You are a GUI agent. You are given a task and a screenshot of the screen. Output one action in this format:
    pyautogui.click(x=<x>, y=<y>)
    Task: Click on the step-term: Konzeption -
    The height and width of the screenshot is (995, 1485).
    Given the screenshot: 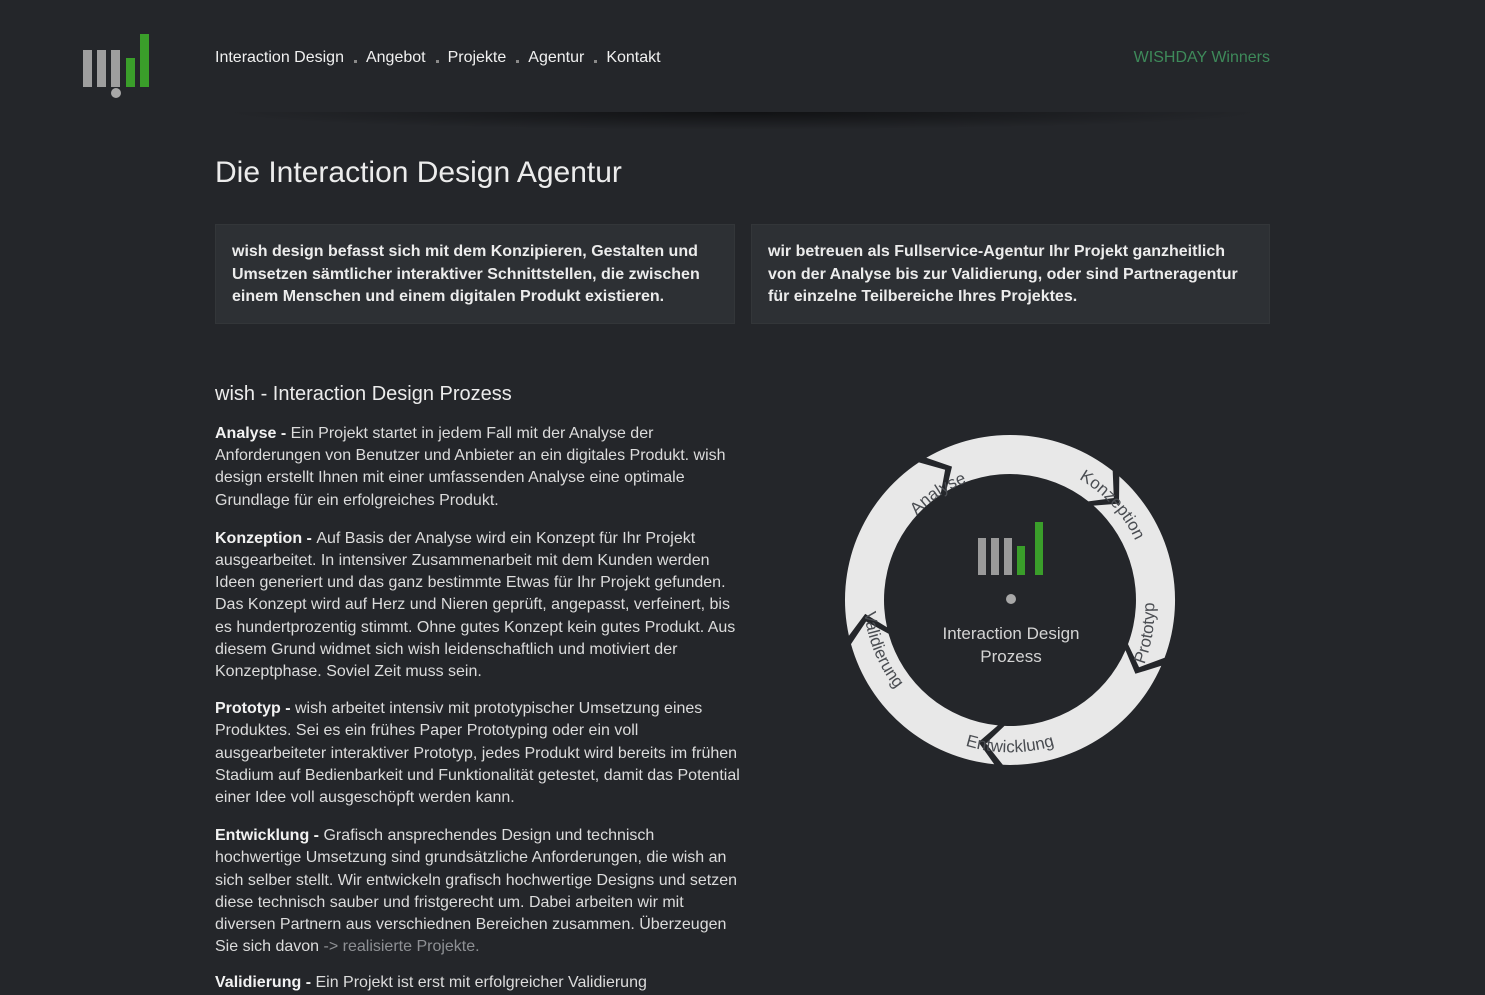 What is the action you would take?
    pyautogui.click(x=266, y=538)
    